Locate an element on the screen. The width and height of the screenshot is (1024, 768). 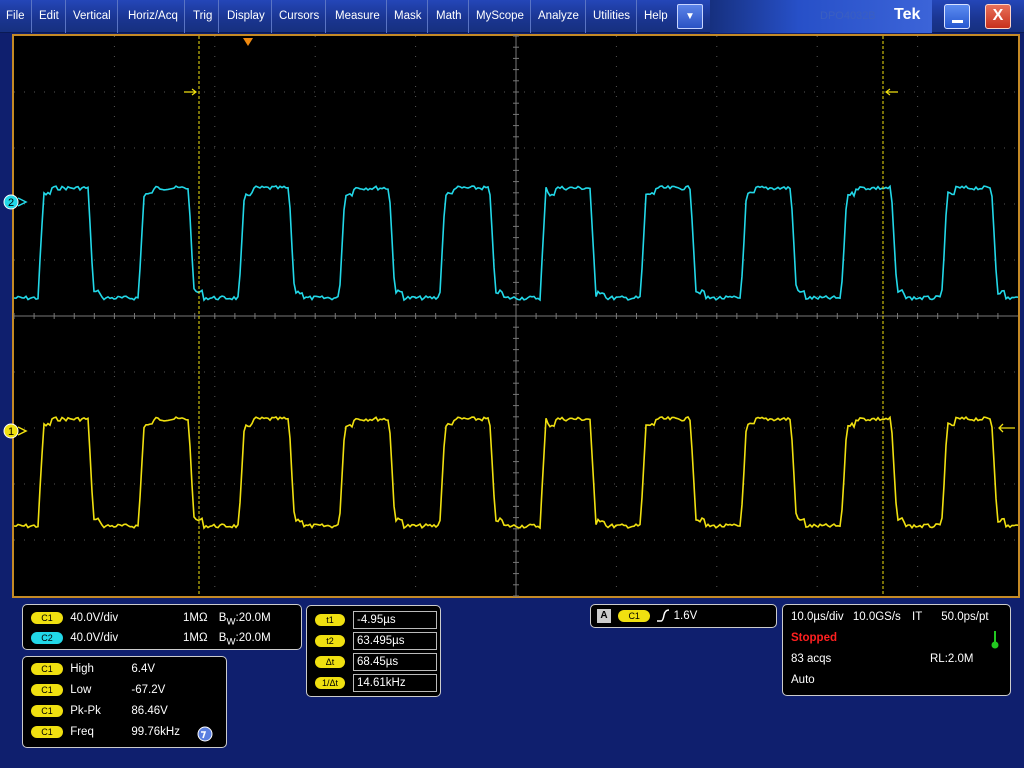
cursor-t1-arrow-icon is located at coordinates (190, 92).